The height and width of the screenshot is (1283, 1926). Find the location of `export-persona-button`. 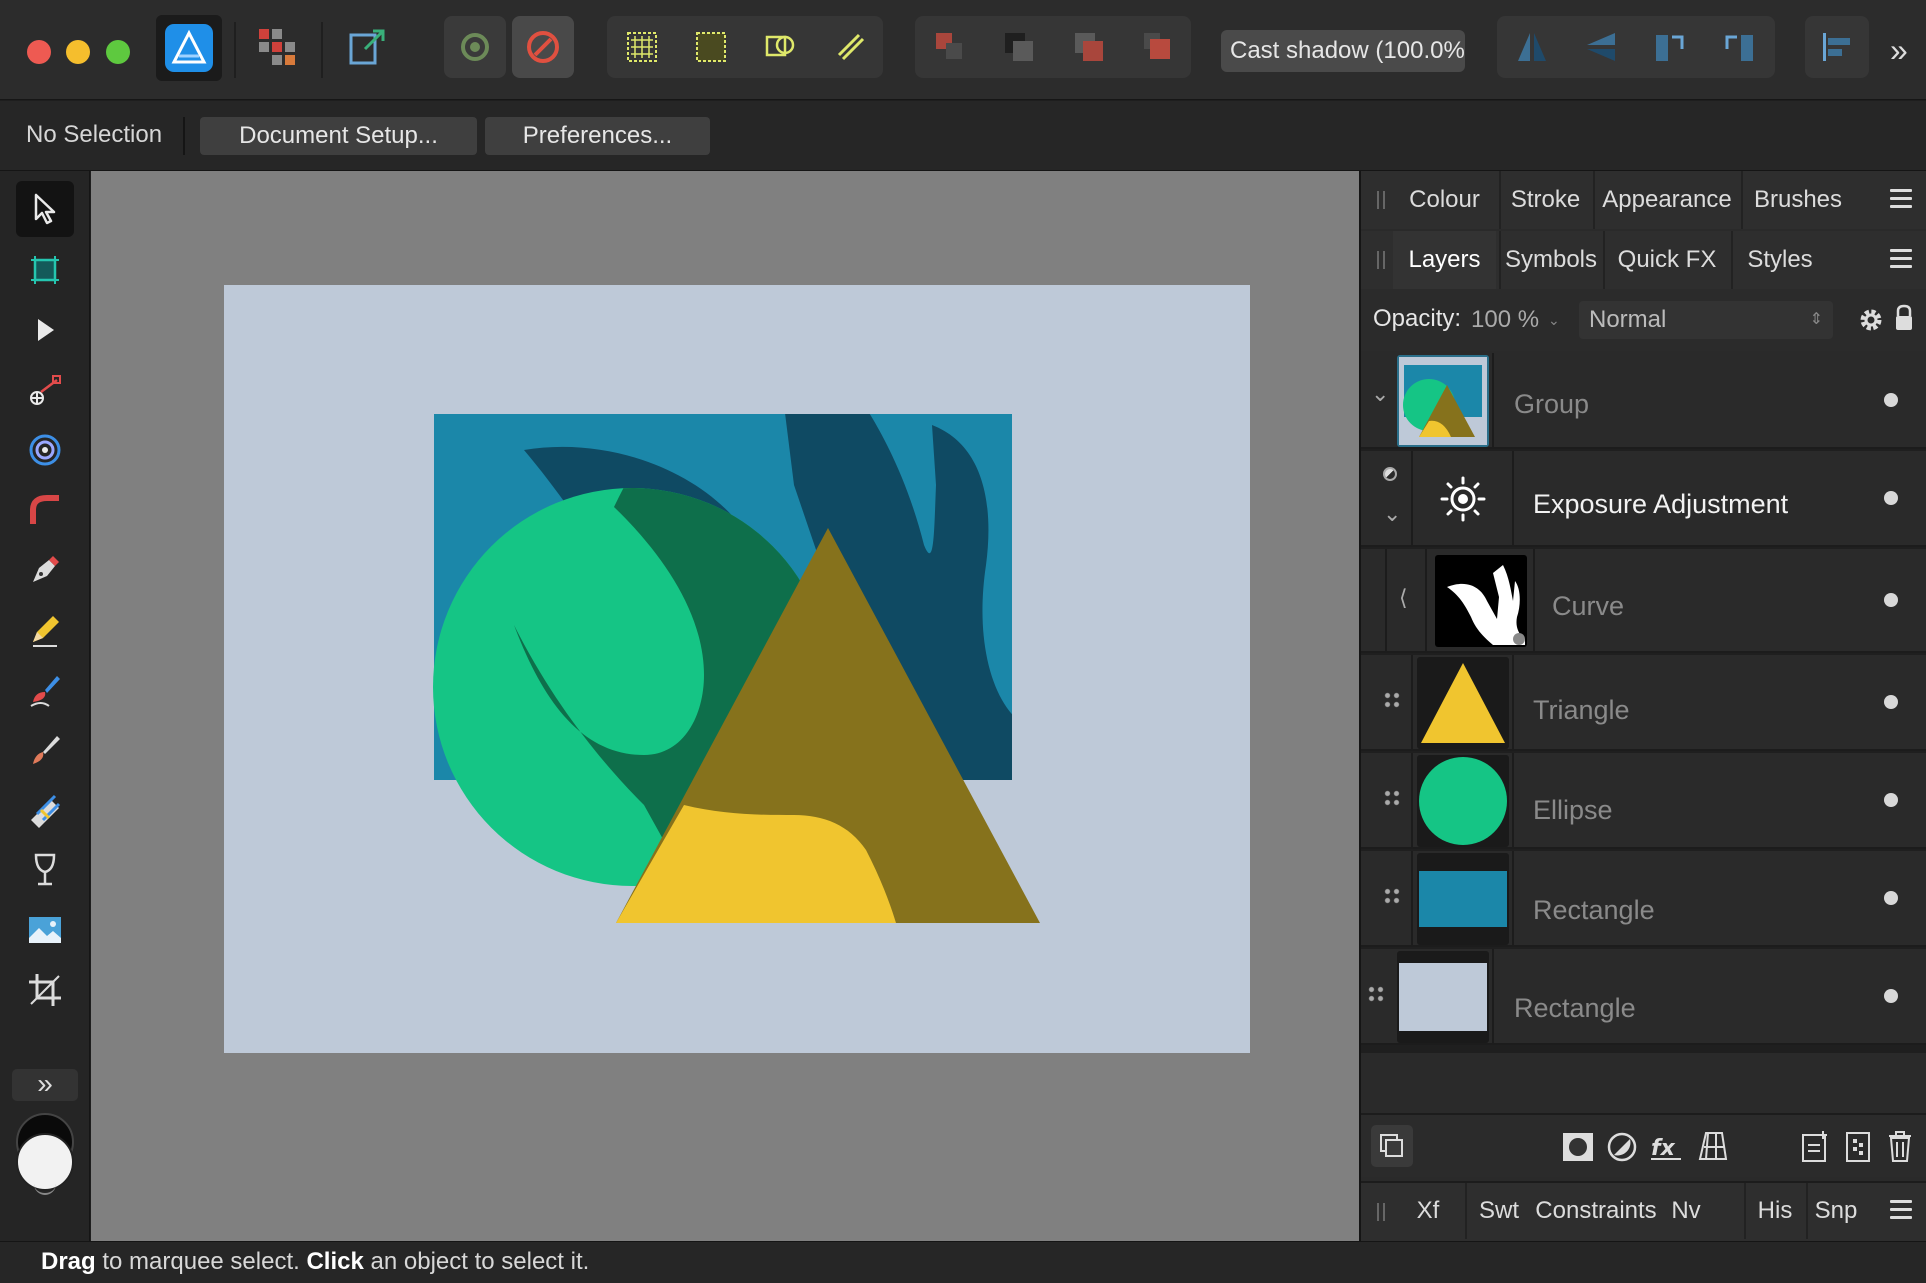

export-persona-button is located at coordinates (367, 47).